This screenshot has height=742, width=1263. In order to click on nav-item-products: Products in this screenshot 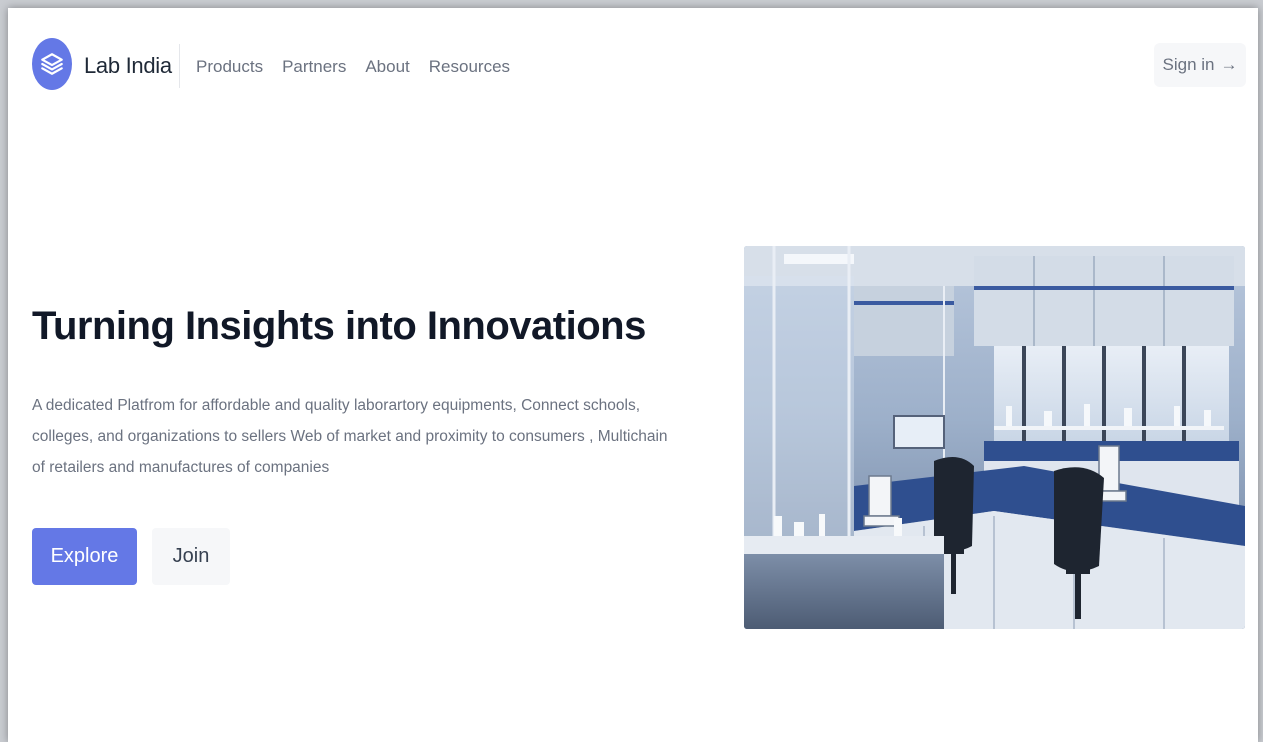, I will do `click(229, 67)`.